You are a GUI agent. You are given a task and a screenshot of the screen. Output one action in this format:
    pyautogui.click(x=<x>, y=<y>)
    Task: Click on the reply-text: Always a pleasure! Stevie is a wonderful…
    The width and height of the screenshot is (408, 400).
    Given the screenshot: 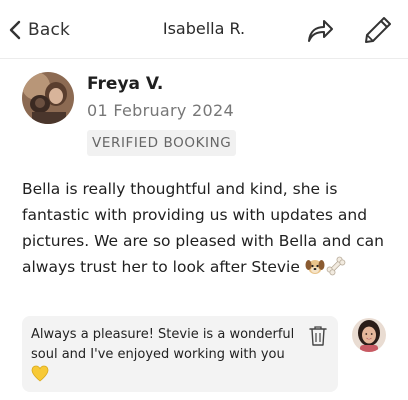 What is the action you would take?
    pyautogui.click(x=163, y=344)
    